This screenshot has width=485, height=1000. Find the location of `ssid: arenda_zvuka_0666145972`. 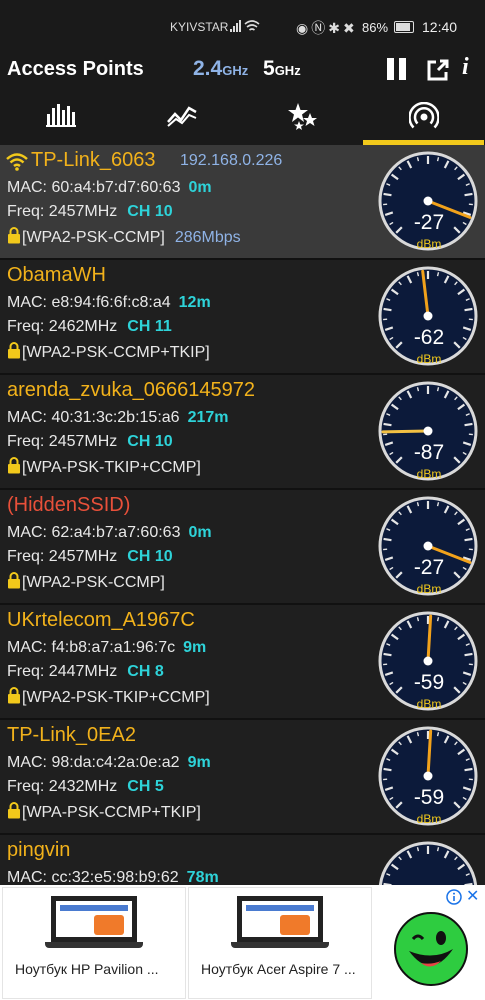

ssid: arenda_zvuka_0666145972 is located at coordinates (131, 390).